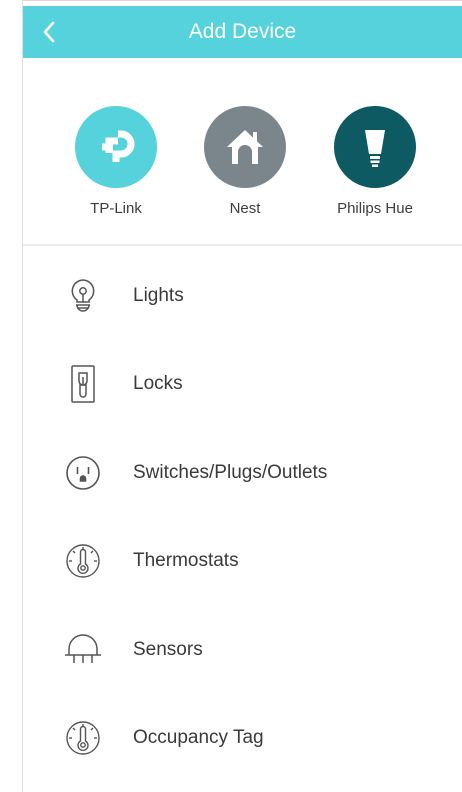 This screenshot has width=462, height=792. What do you see at coordinates (245, 147) in the screenshot?
I see `nest-house-icon` at bounding box center [245, 147].